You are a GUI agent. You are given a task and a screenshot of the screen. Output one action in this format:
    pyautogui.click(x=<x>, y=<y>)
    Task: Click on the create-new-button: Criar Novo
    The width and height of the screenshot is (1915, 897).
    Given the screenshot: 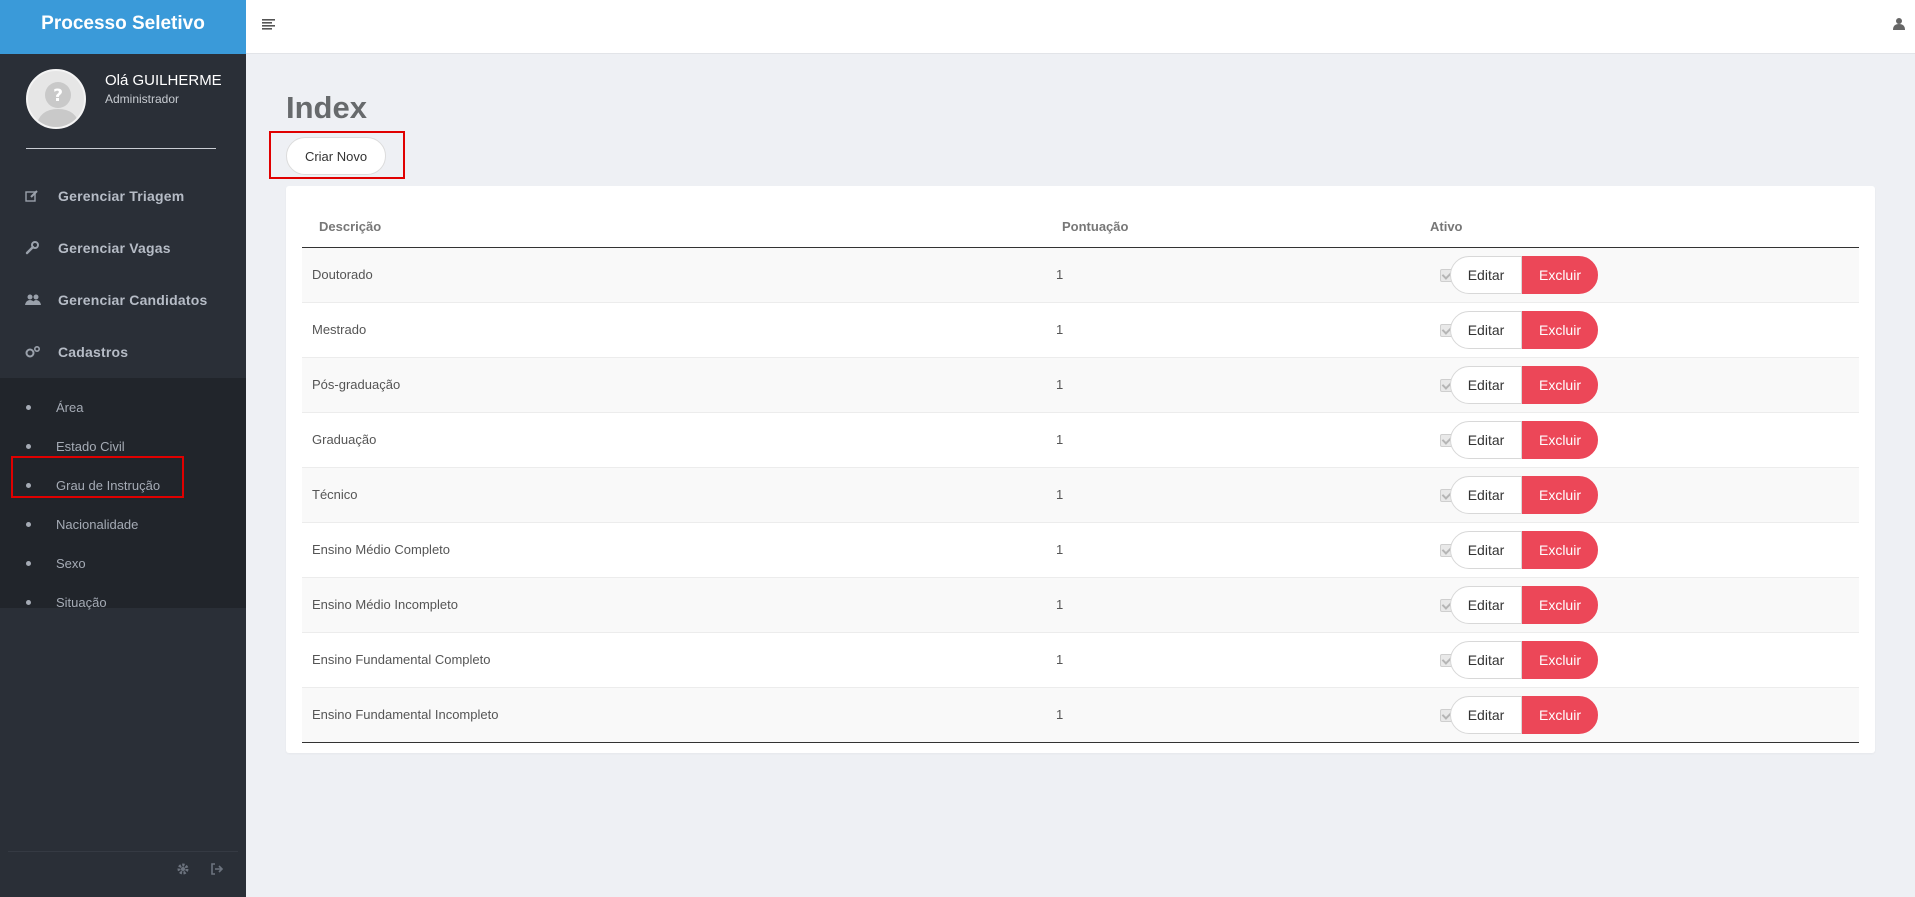 What is the action you would take?
    pyautogui.click(x=336, y=156)
    